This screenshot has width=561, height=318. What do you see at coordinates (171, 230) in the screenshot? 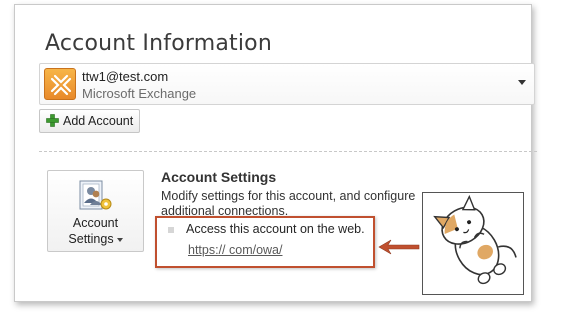
I see `bullet-icon` at bounding box center [171, 230].